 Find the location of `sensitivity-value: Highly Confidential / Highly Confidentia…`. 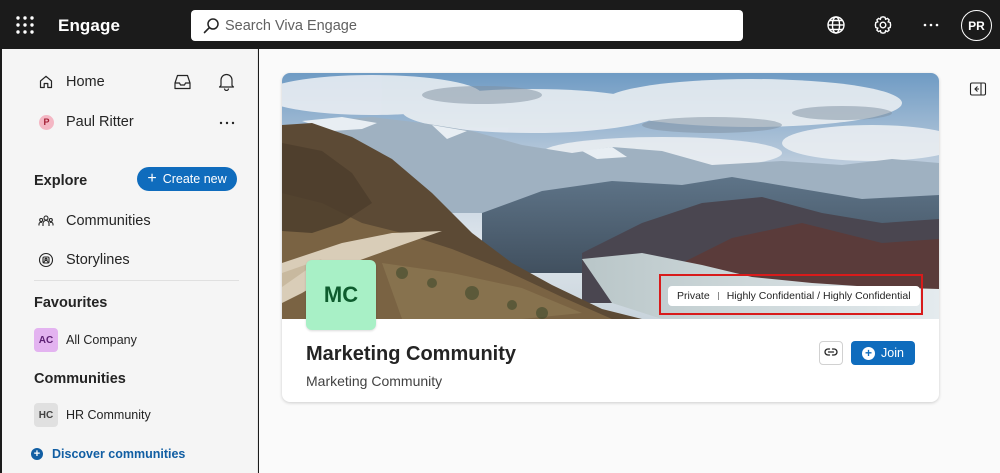

sensitivity-value: Highly Confidential / Highly Confidentia… is located at coordinates (818, 296).